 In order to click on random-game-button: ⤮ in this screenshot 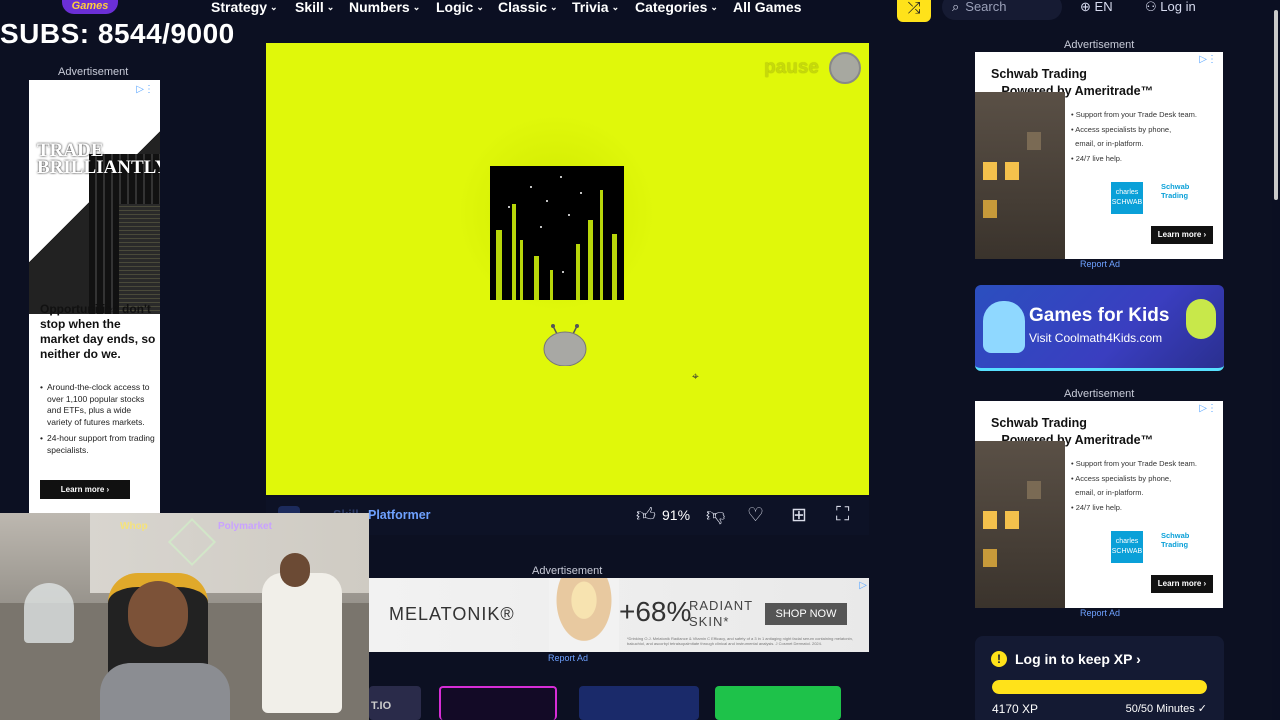, I will do `click(914, 11)`.